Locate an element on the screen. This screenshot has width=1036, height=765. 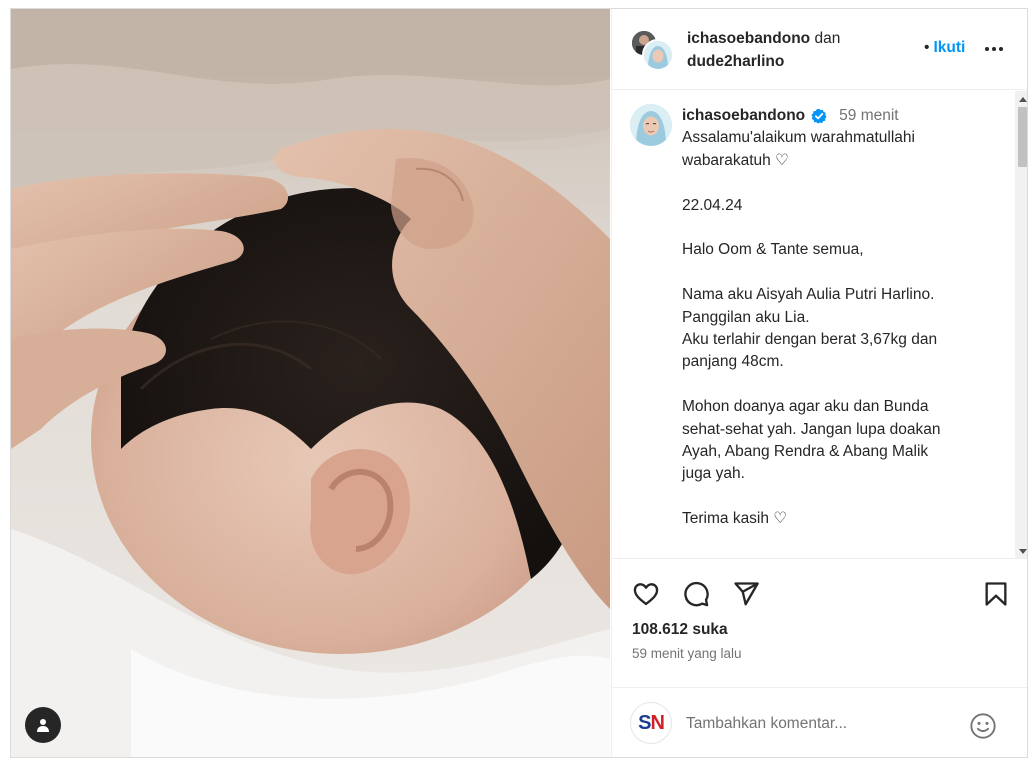
commenter-avatar-logo: SN is located at coordinates (651, 723).